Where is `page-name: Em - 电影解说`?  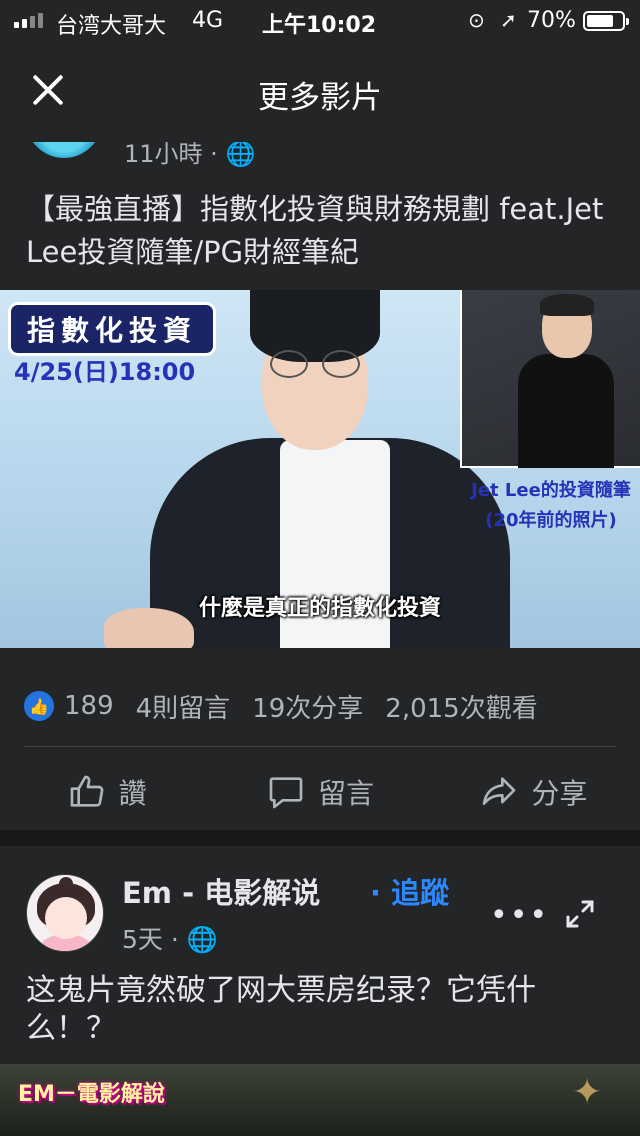 page-name: Em - 电影解说 is located at coordinates (221, 891).